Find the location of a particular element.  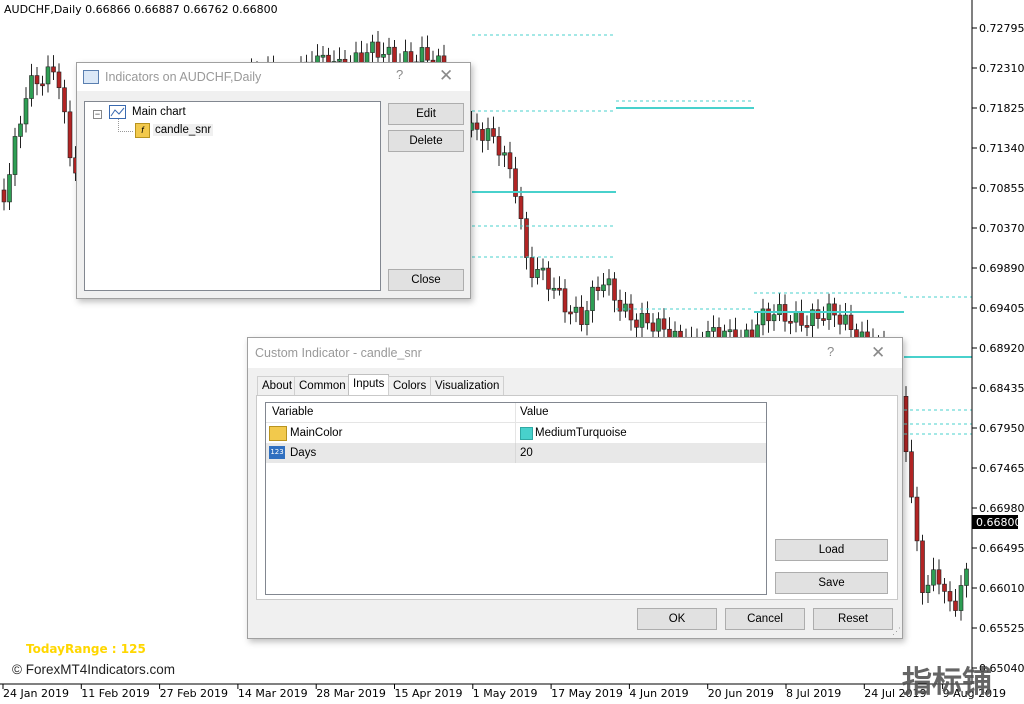

variable-value: 20 is located at coordinates (526, 453).